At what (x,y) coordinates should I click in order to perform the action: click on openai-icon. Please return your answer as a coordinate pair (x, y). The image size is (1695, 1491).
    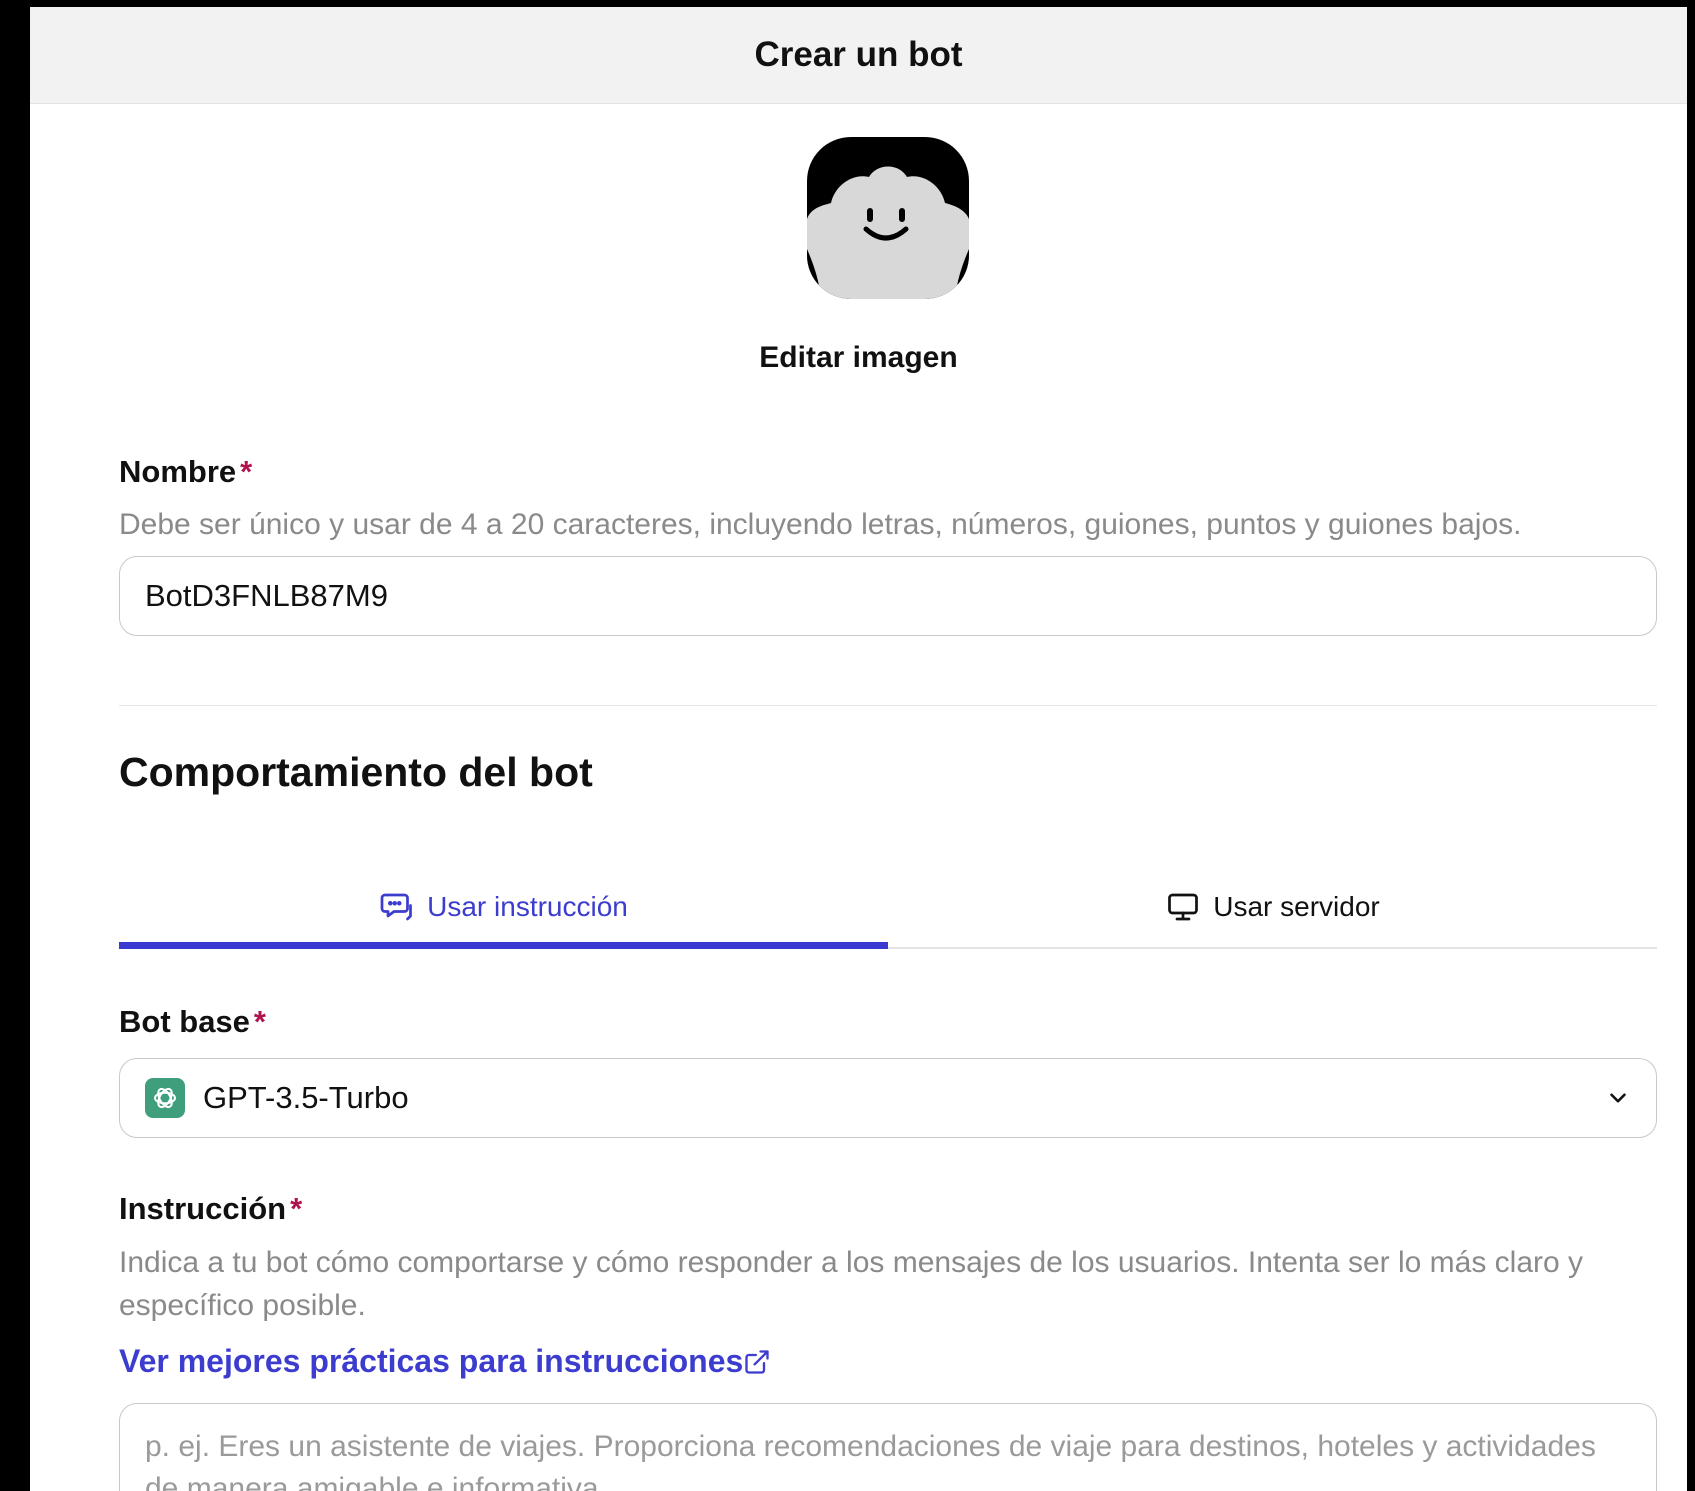
    Looking at the image, I should click on (165, 1098).